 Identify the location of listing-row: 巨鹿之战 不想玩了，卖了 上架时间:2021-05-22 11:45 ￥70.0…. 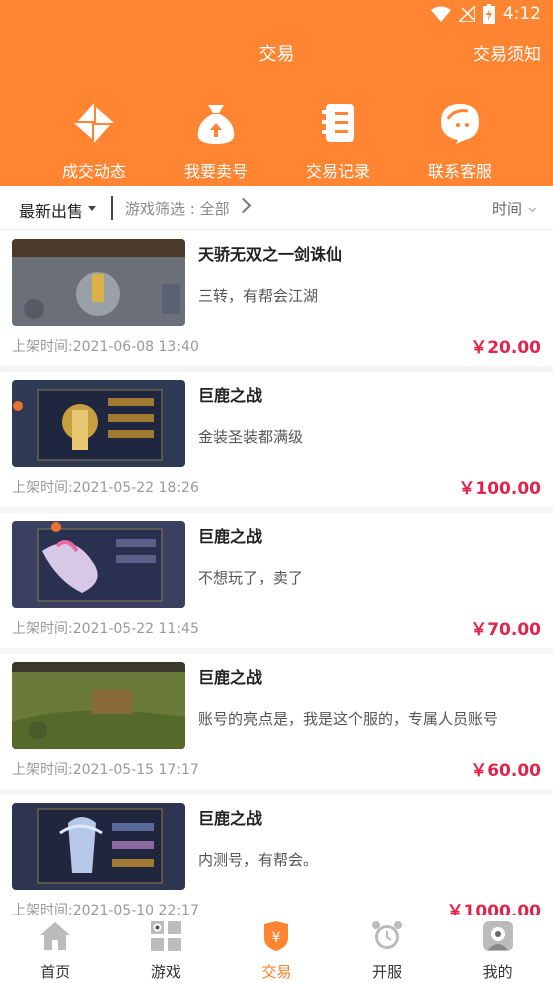
(276, 583).